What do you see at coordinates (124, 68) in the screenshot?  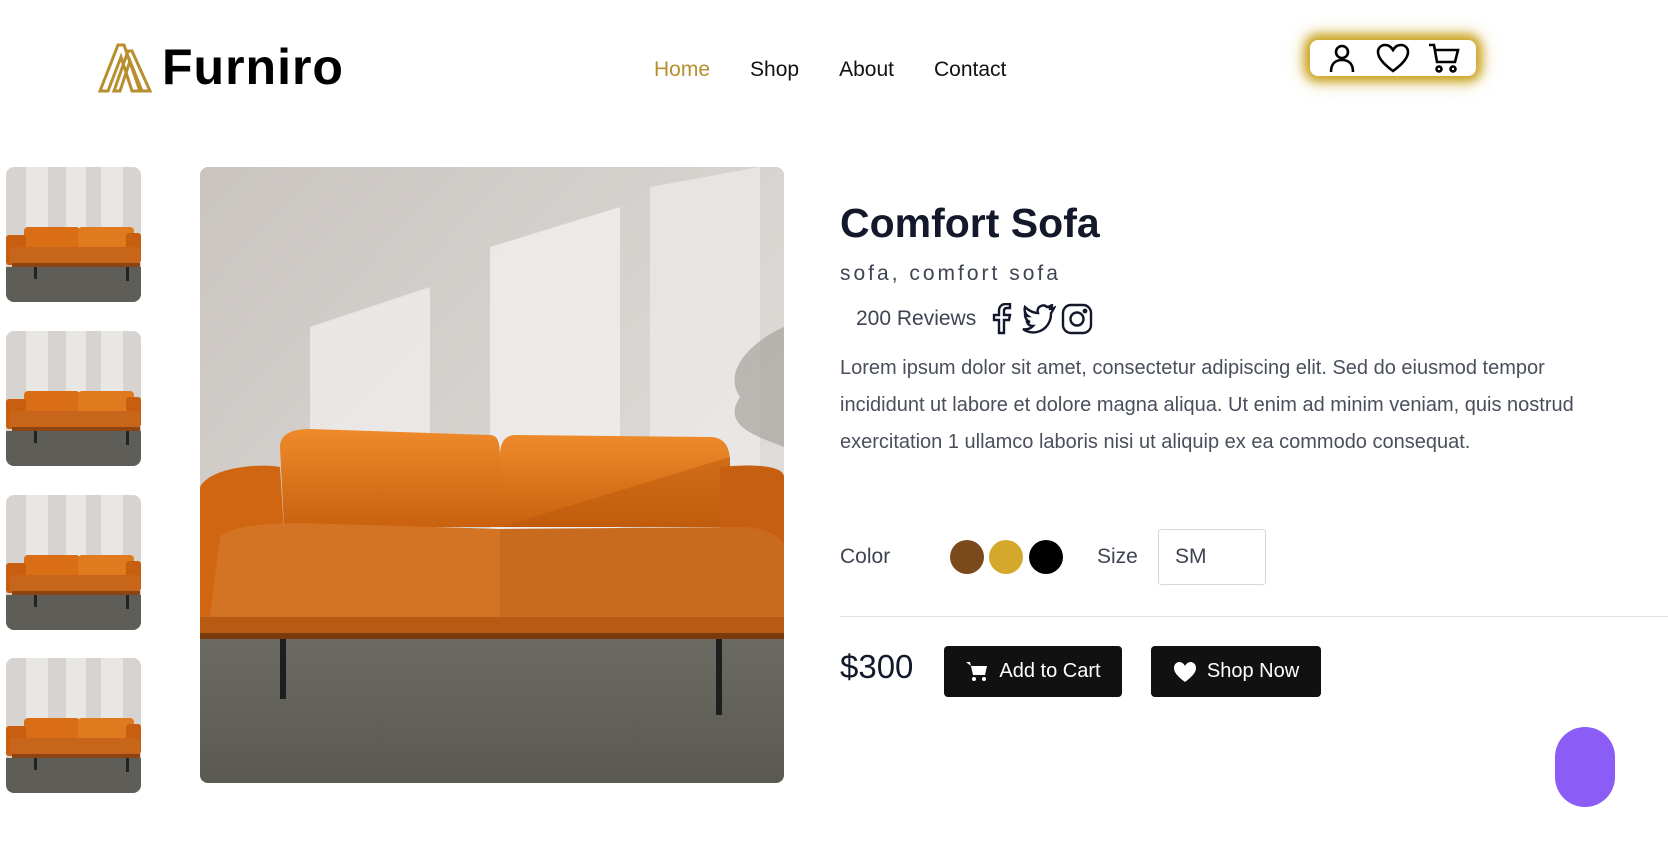 I see `furniro-logo-icon` at bounding box center [124, 68].